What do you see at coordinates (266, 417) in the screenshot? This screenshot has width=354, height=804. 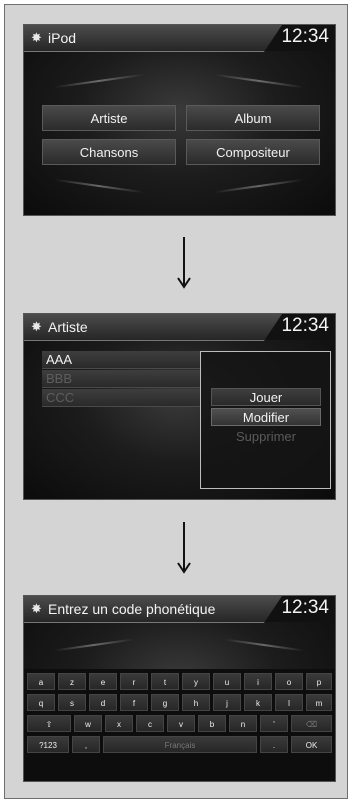 I see `modifier-button: Modifier` at bounding box center [266, 417].